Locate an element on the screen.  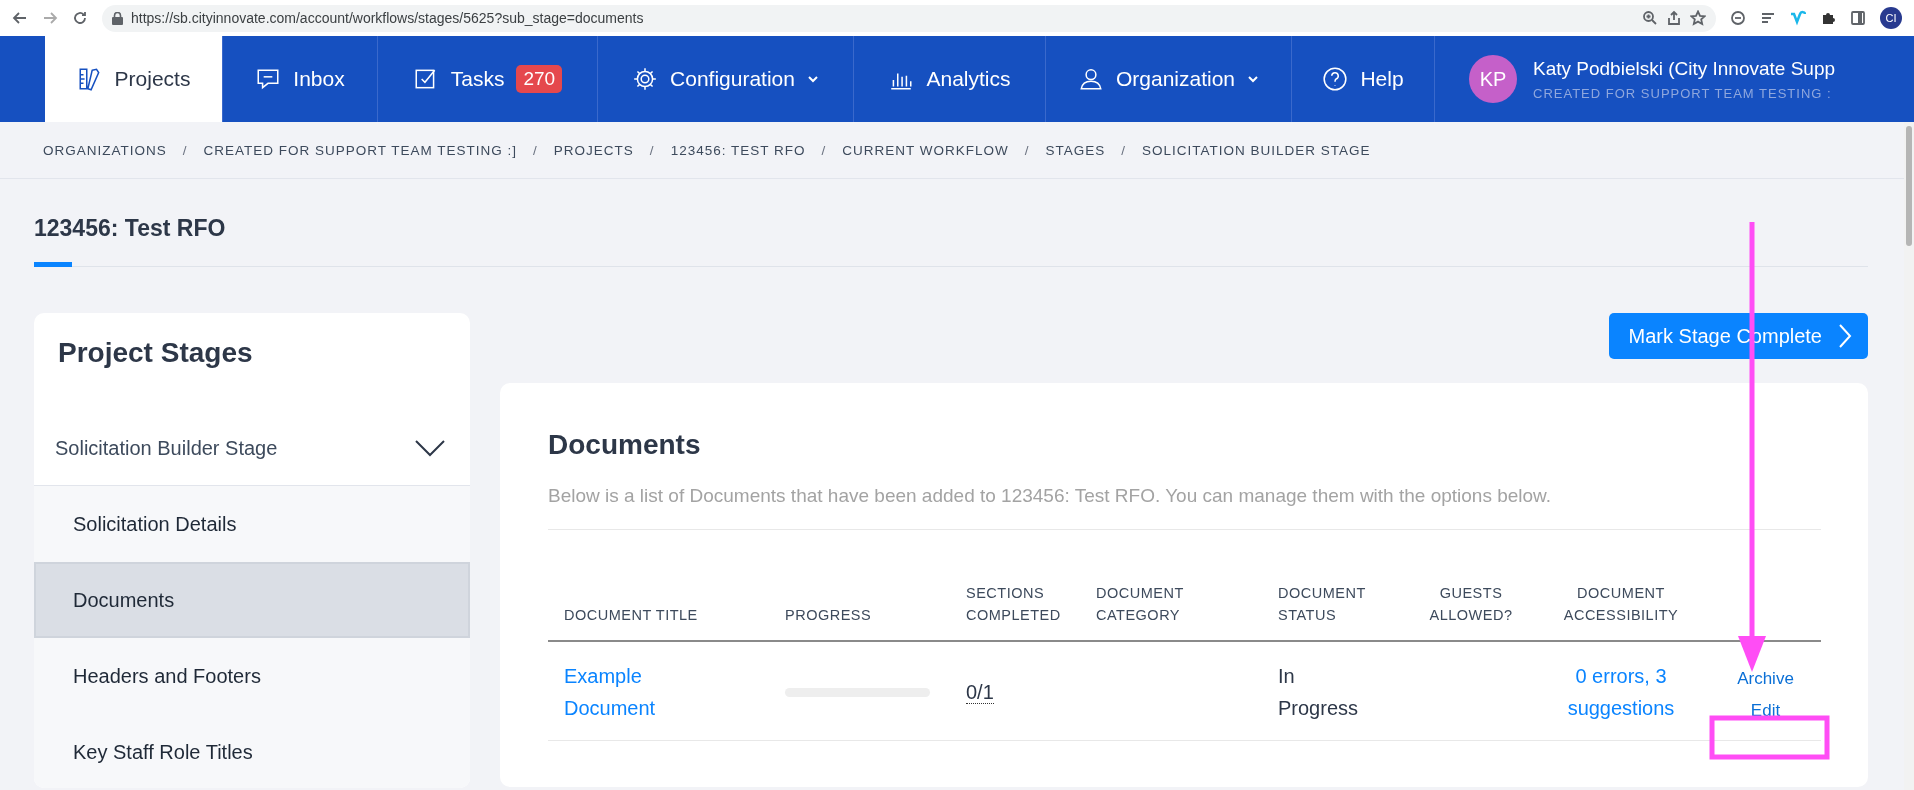
breadcrumb-link: 123456: TEST RFO is located at coordinates (738, 150).